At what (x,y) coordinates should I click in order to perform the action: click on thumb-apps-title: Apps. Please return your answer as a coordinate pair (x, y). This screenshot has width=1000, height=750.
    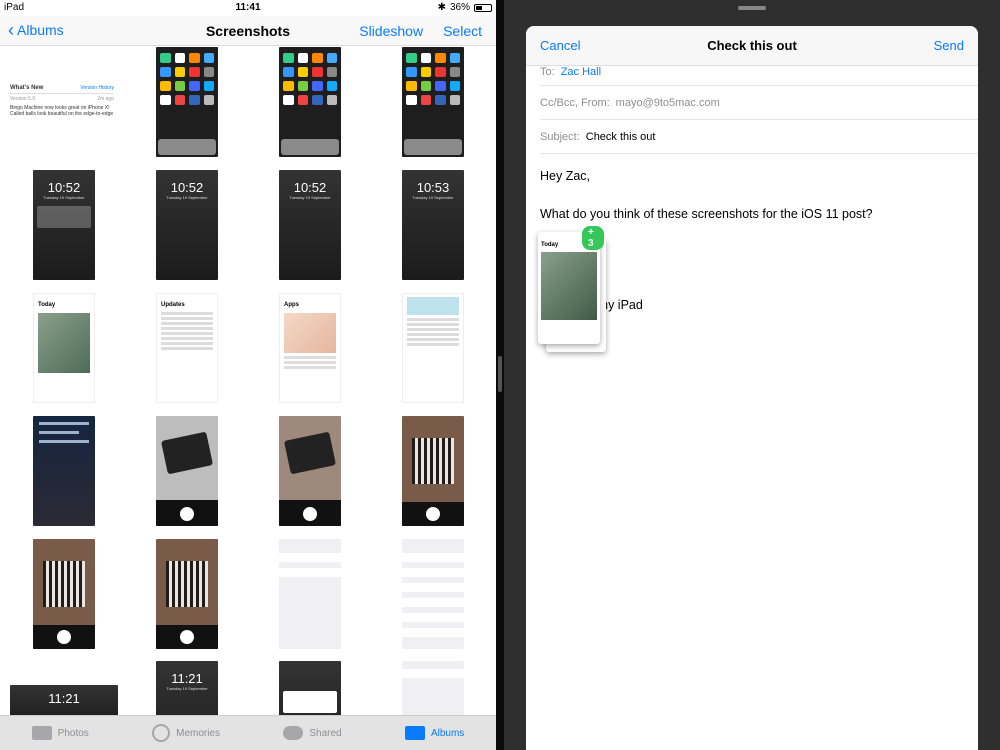
    Looking at the image, I should click on (291, 305).